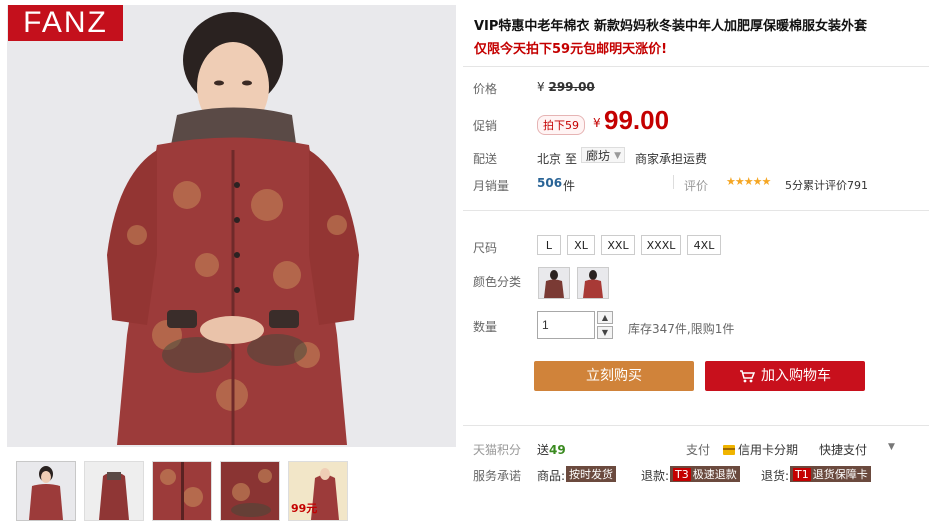 The height and width of the screenshot is (522, 930). Describe the element at coordinates (671, 159) in the screenshot. I see `shipping-note: 商家承担运费` at that location.